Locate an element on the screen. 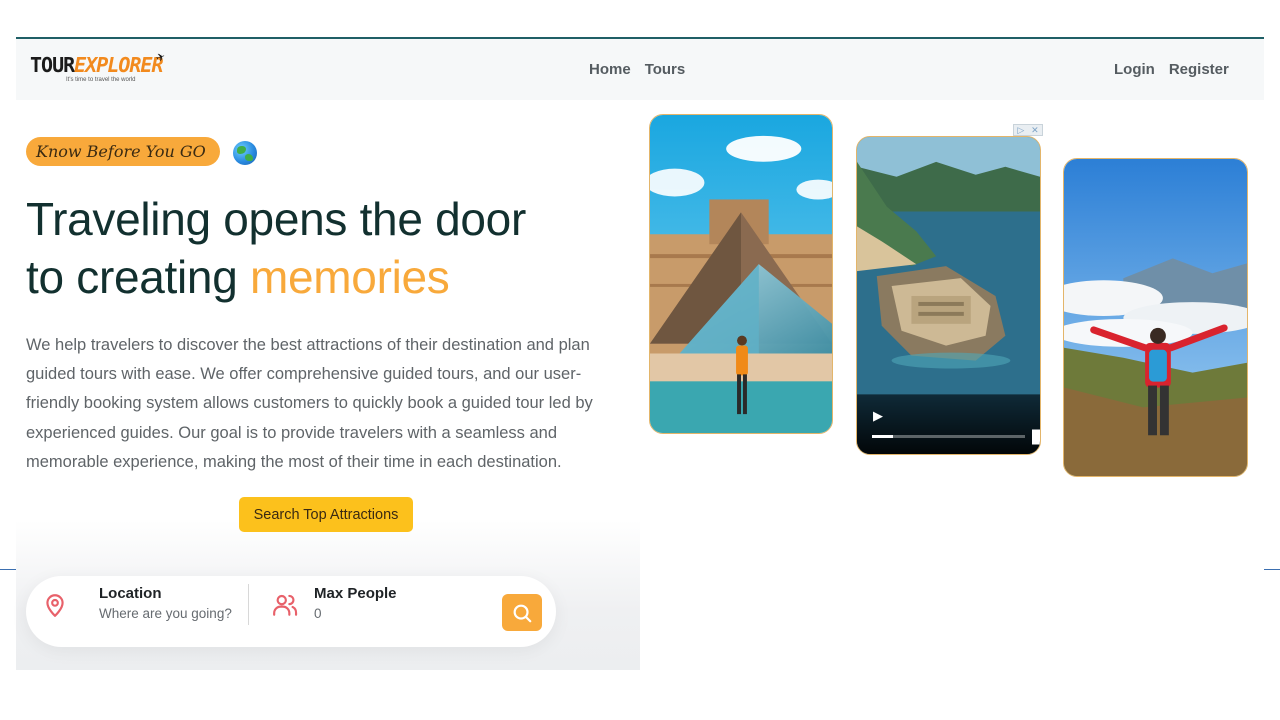 This screenshot has height=720, width=1280. search-attractions-button: Search Top Attractions is located at coordinates (326, 514).